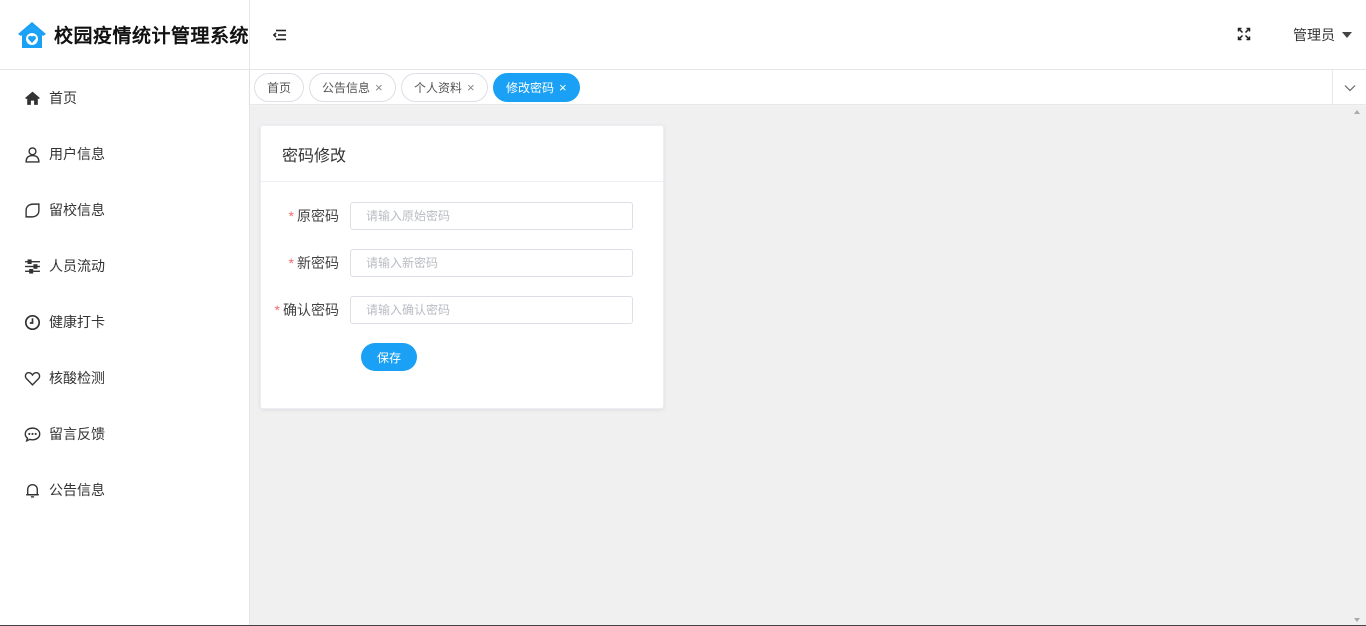 Image resolution: width=1366 pixels, height=626 pixels. I want to click on sidebar-item-label: 留校信息, so click(77, 210).